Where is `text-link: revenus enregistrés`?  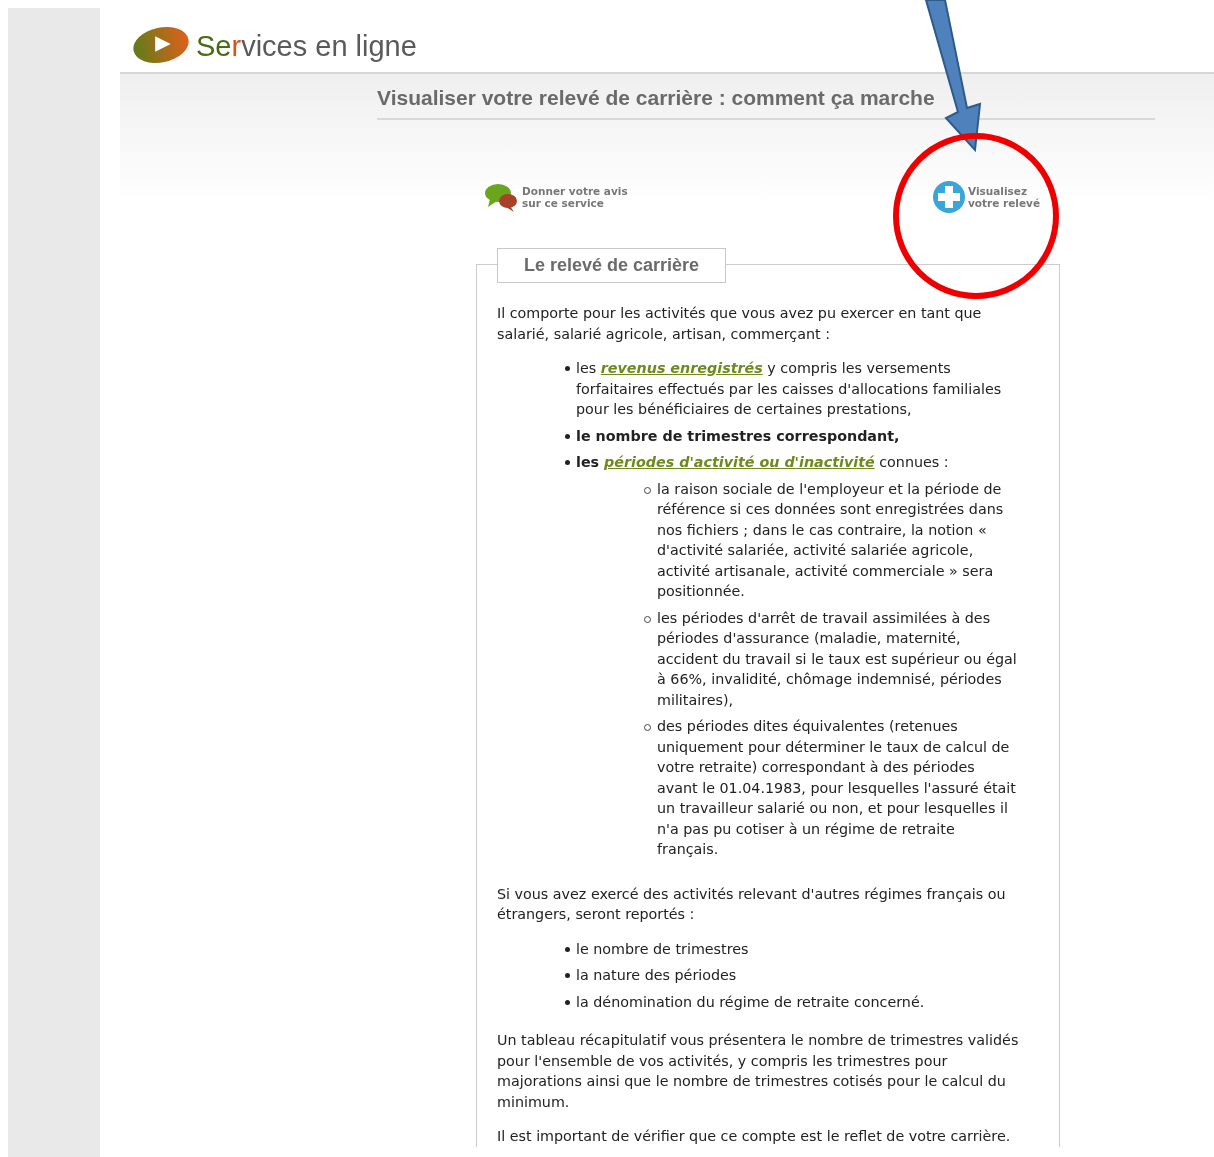 text-link: revenus enregistrés is located at coordinates (681, 368).